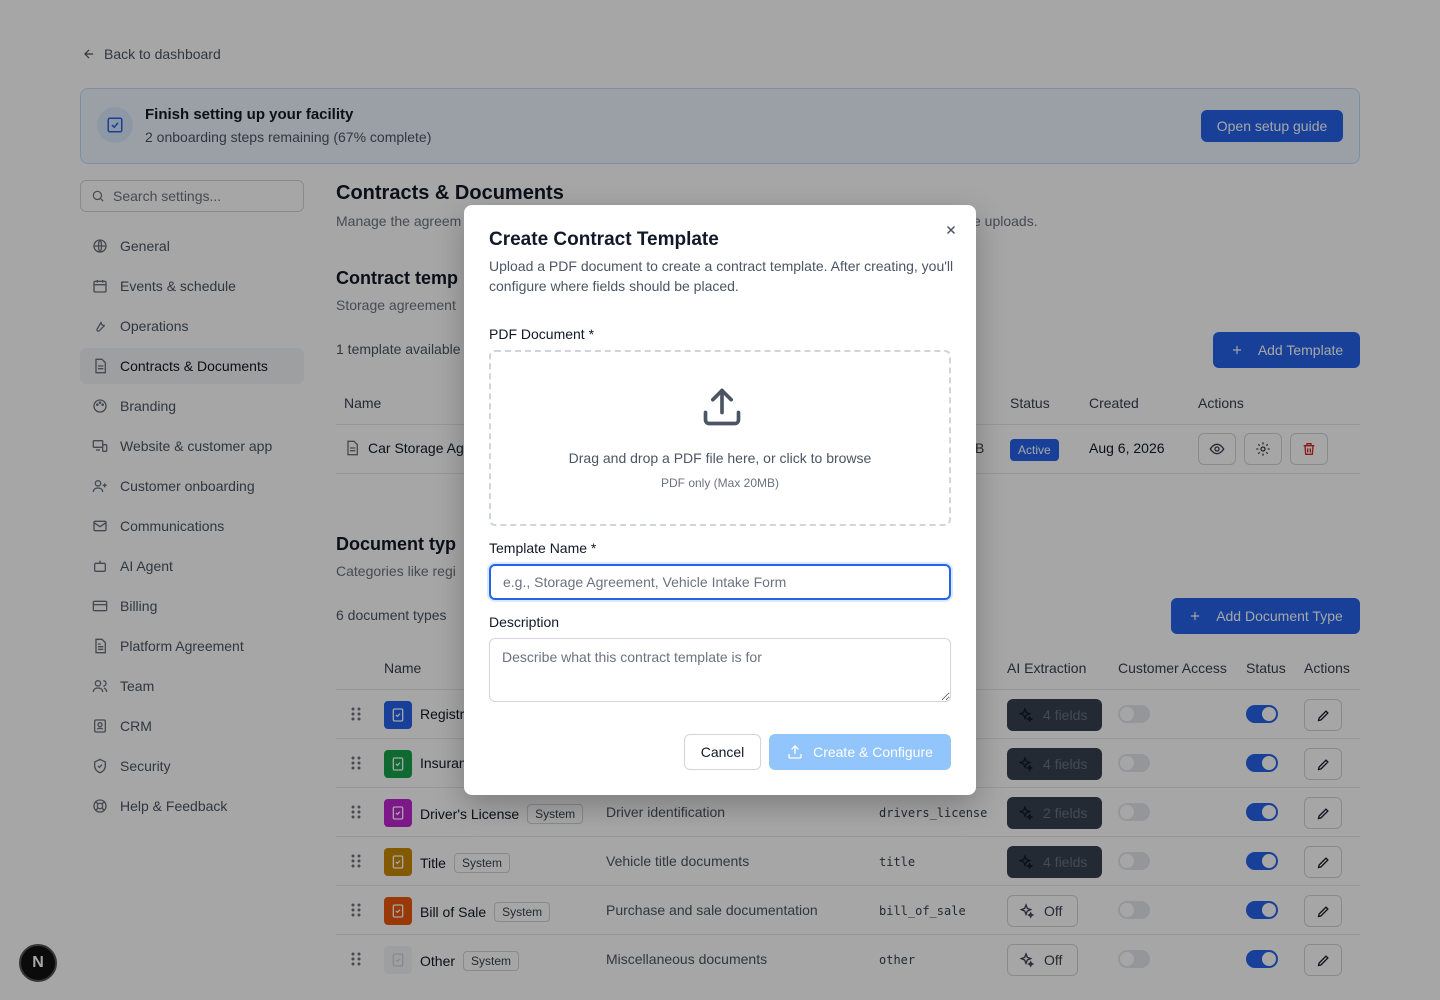 This screenshot has height=1000, width=1440. Describe the element at coordinates (951, 230) in the screenshot. I see `close-icon` at that location.